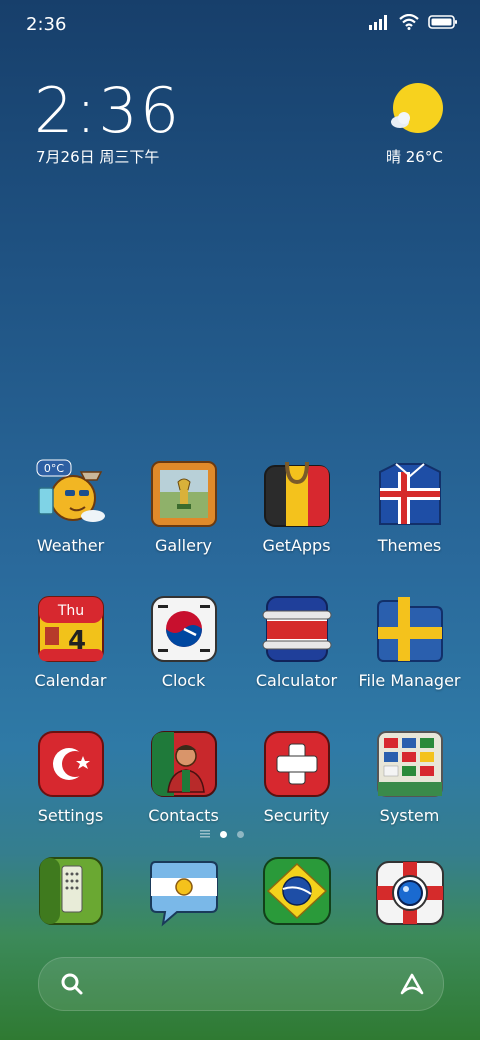  I want to click on battery-icon, so click(442, 22).